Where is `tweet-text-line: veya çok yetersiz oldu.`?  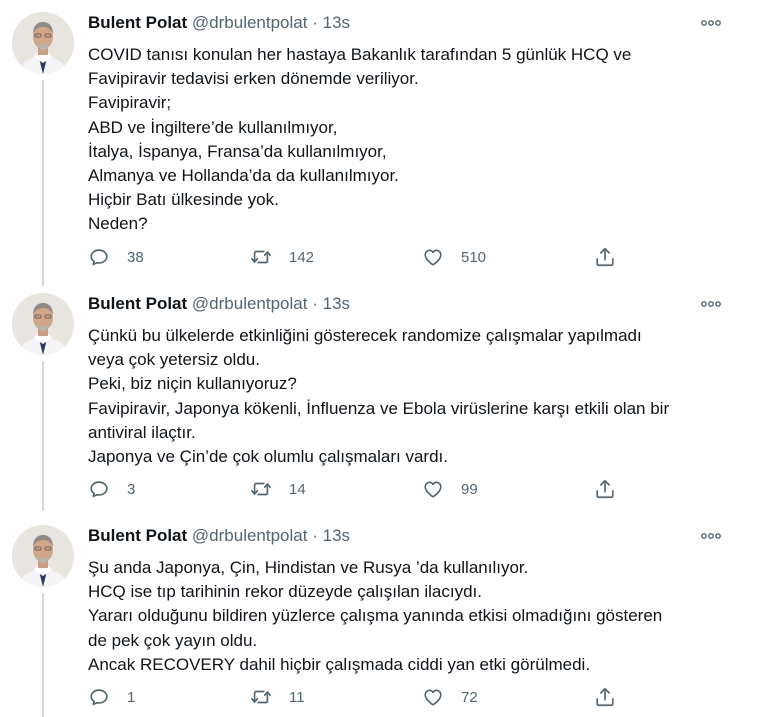 tweet-text-line: veya çok yetersiz oldu. is located at coordinates (174, 360).